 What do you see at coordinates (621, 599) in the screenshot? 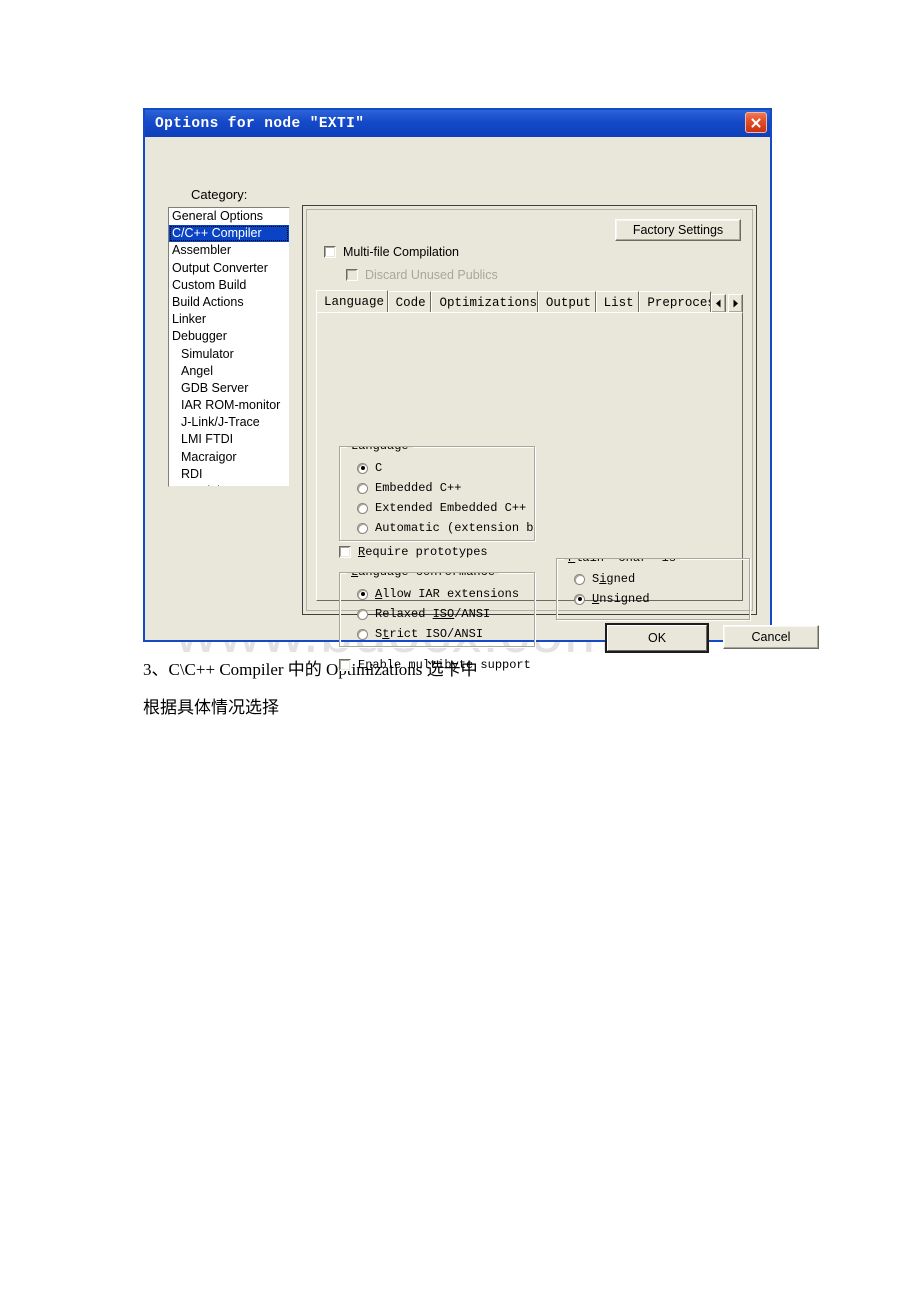
I see `radio-label: Unsigned` at bounding box center [621, 599].